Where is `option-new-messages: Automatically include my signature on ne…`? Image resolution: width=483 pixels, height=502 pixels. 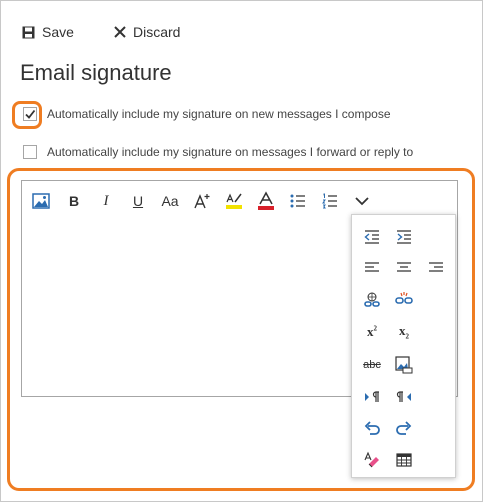
option-new-messages: Automatically include my signature on ne… is located at coordinates (205, 114).